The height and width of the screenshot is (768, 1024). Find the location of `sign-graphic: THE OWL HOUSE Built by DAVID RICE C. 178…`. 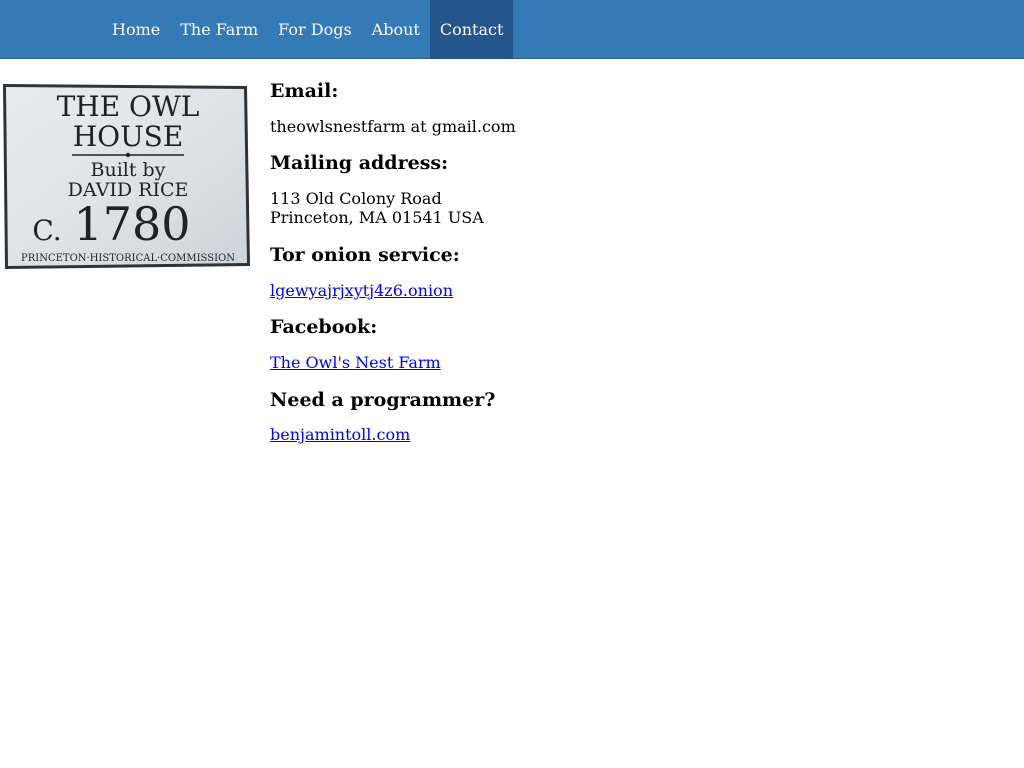

sign-graphic: THE OWL HOUSE Built by DAVID RICE C. 178… is located at coordinates (126, 176).